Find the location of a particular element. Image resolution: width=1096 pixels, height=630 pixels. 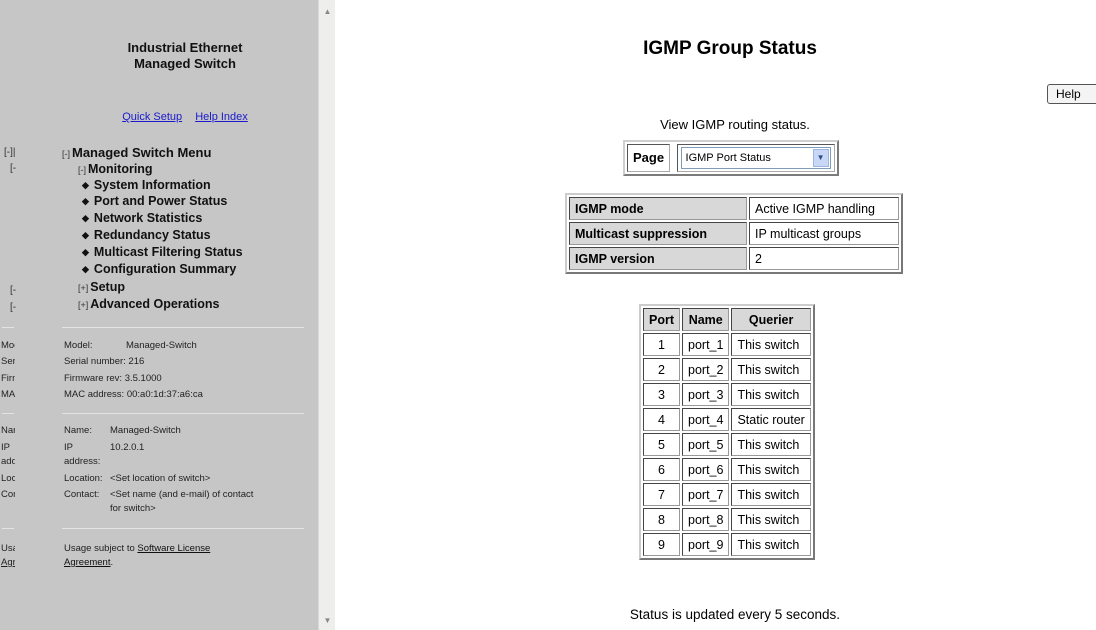

table-row: 1 port_1 This switch is located at coordinates (727, 344).